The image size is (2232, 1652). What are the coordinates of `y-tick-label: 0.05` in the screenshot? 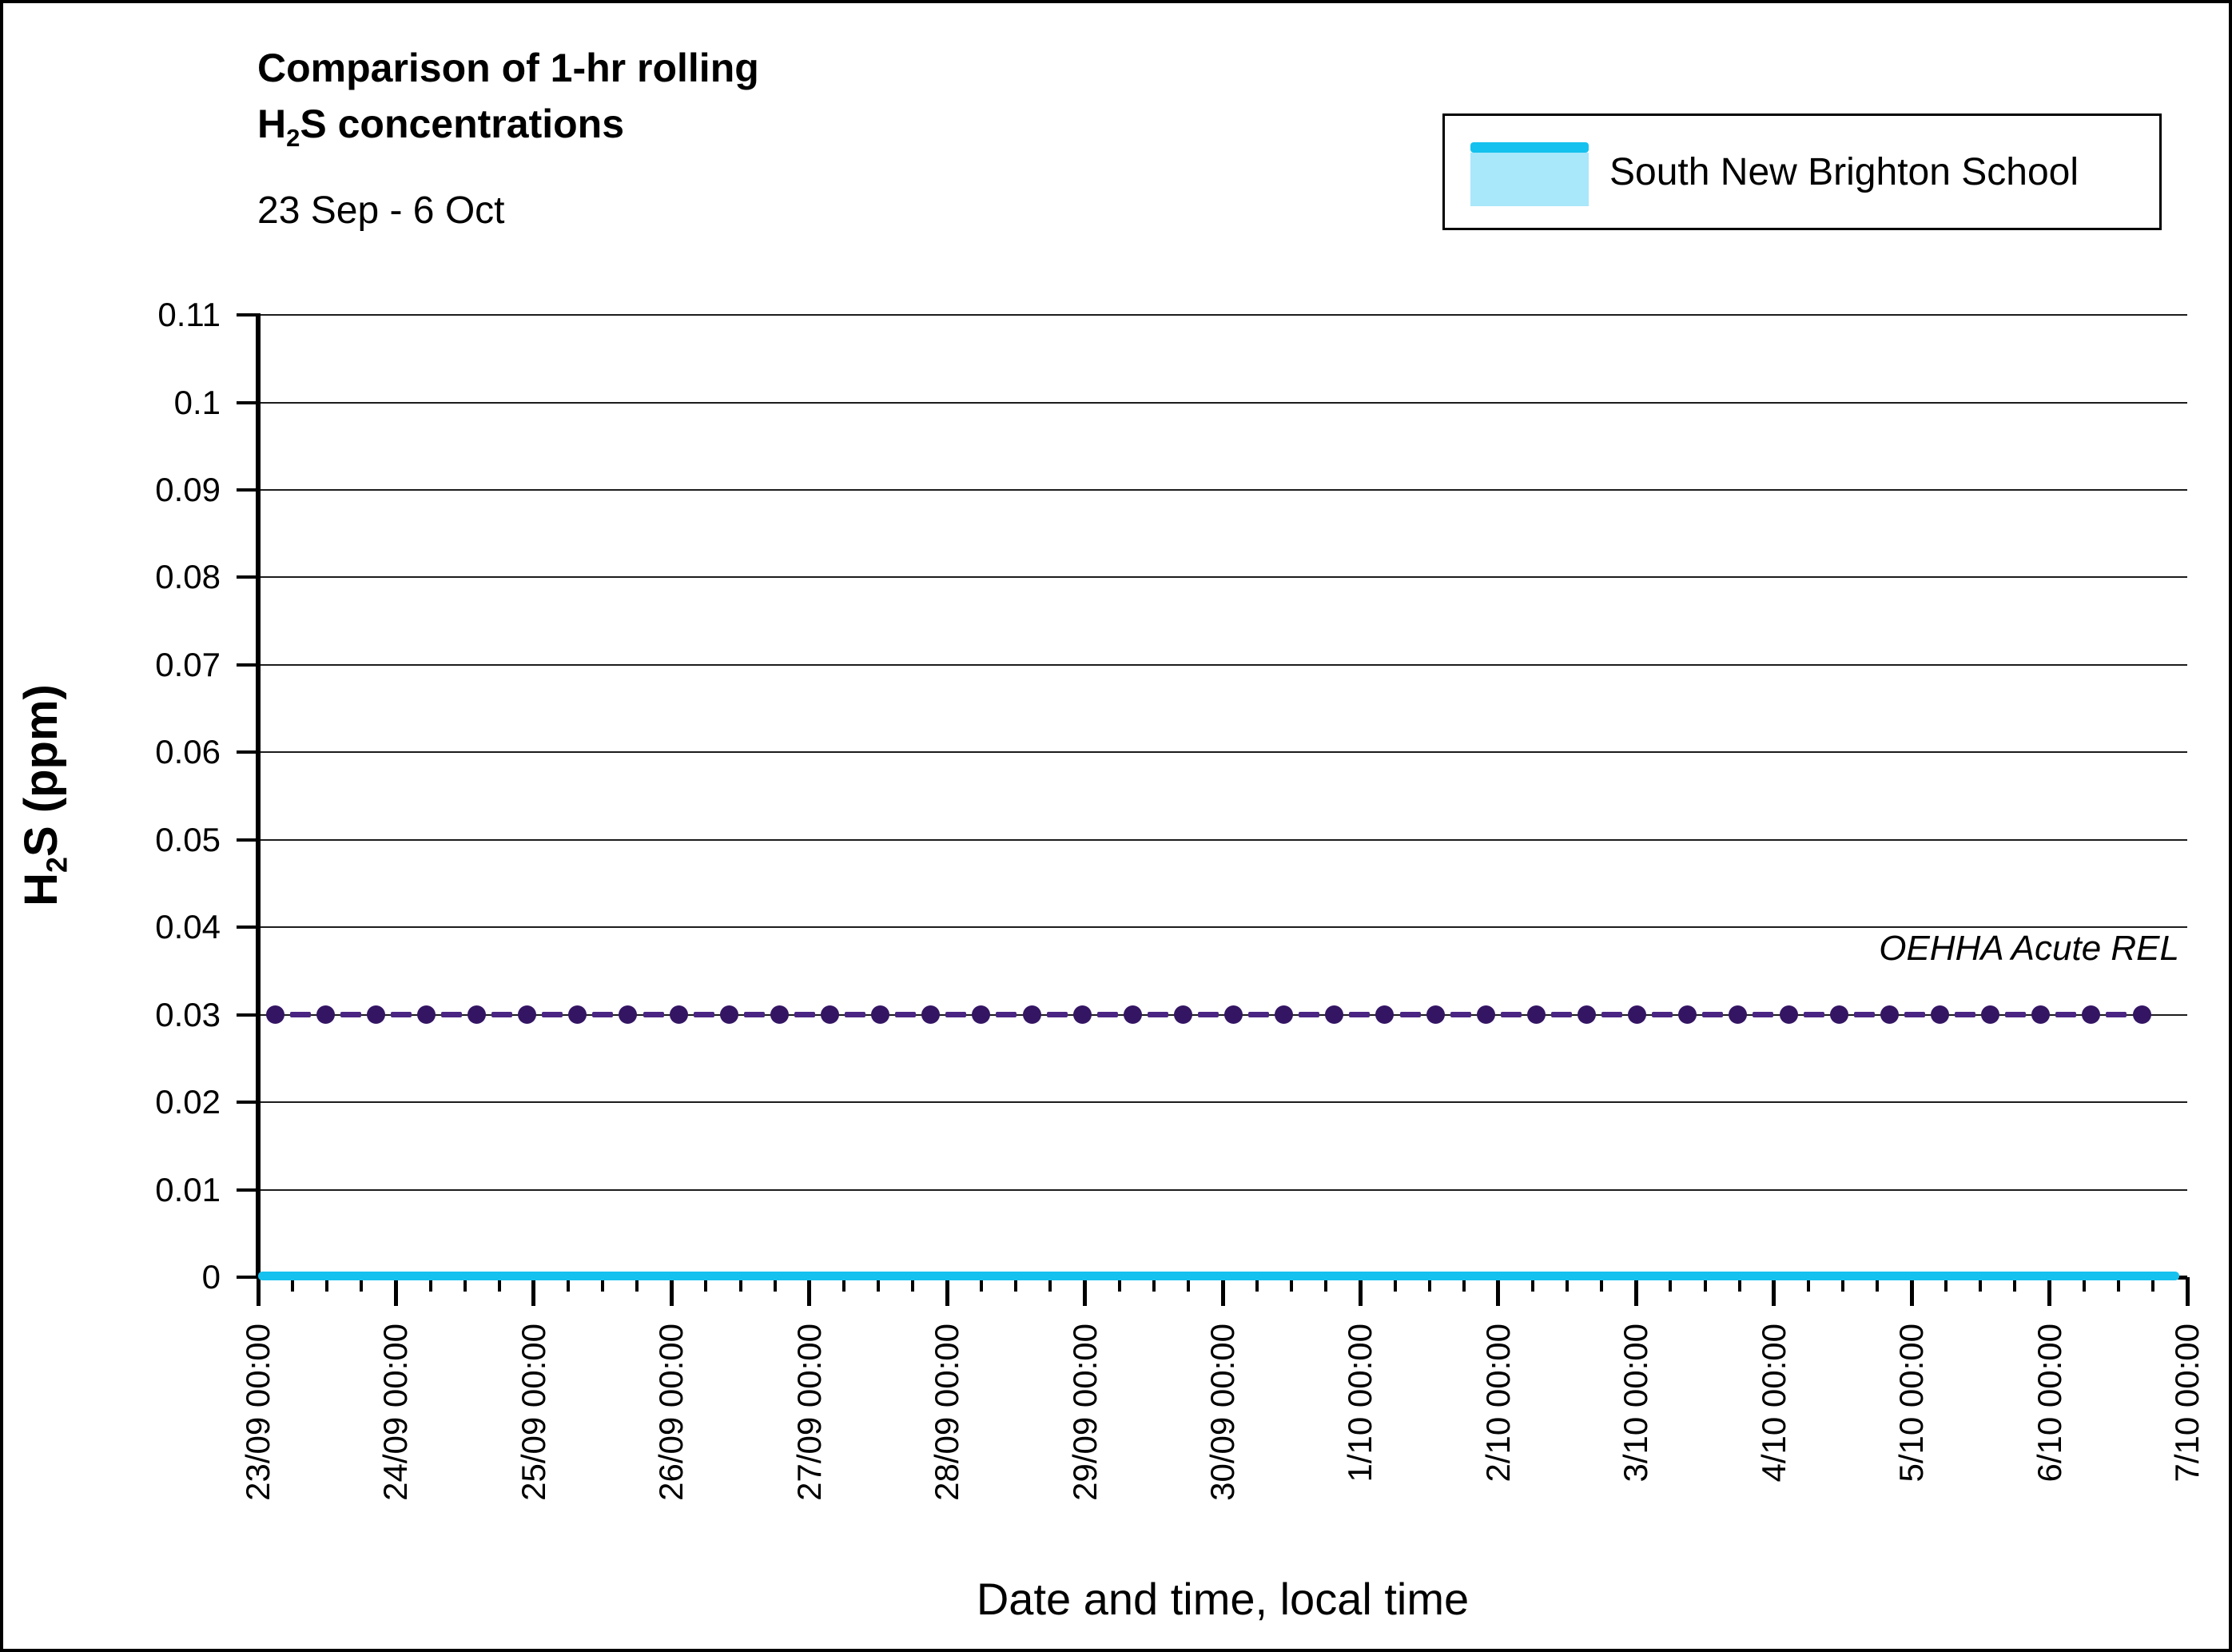 It's located at (188, 839).